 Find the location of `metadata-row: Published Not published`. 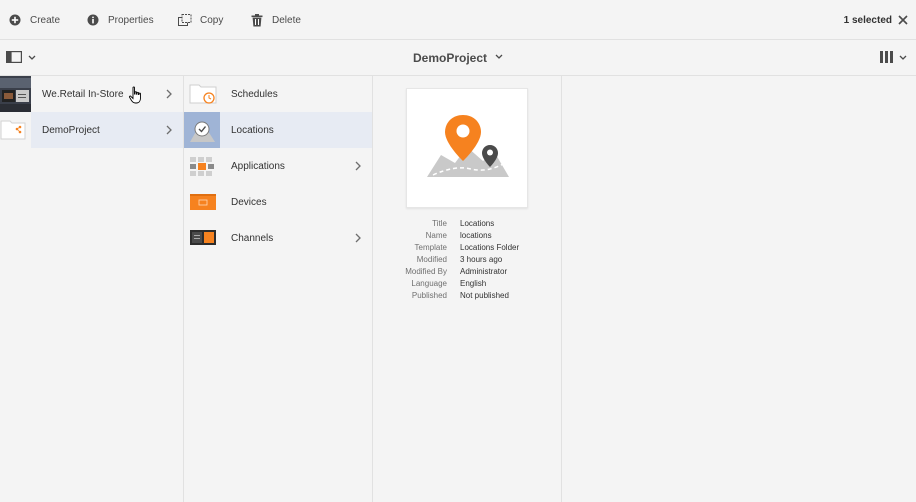

metadata-row: Published Not published is located at coordinates (467, 296).